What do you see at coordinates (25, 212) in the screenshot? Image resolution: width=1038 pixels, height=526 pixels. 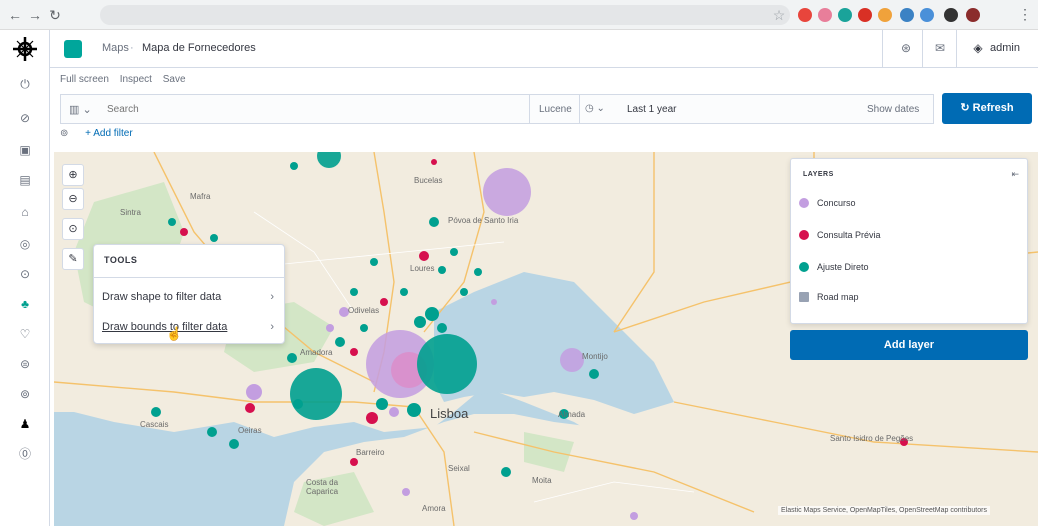 I see `canvas-icon: ⌂` at bounding box center [25, 212].